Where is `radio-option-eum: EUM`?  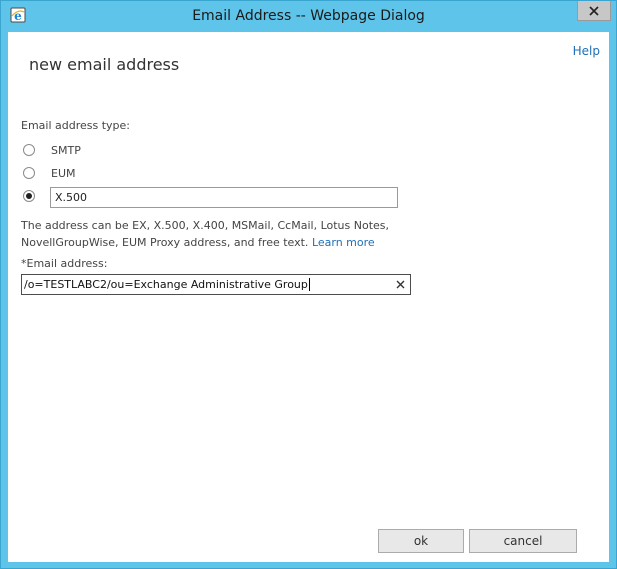
radio-option-eum: EUM is located at coordinates (49, 173).